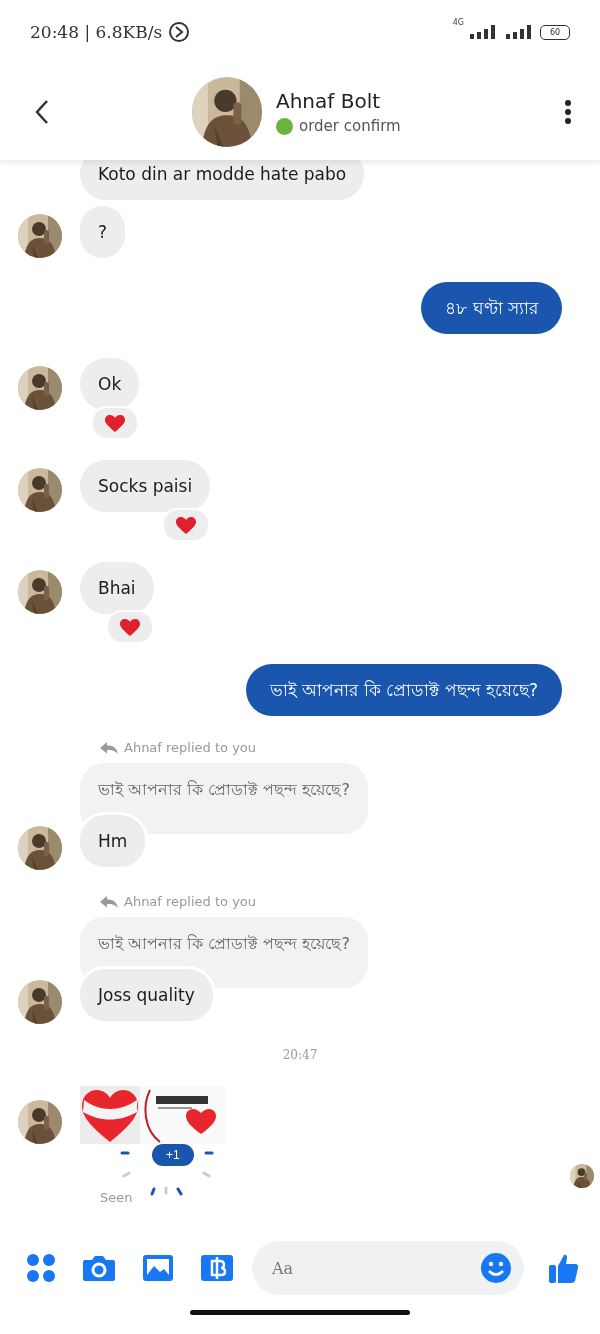 This screenshot has height=1334, width=600. Describe the element at coordinates (555, 32) in the screenshot. I see `battery-level: 60` at that location.